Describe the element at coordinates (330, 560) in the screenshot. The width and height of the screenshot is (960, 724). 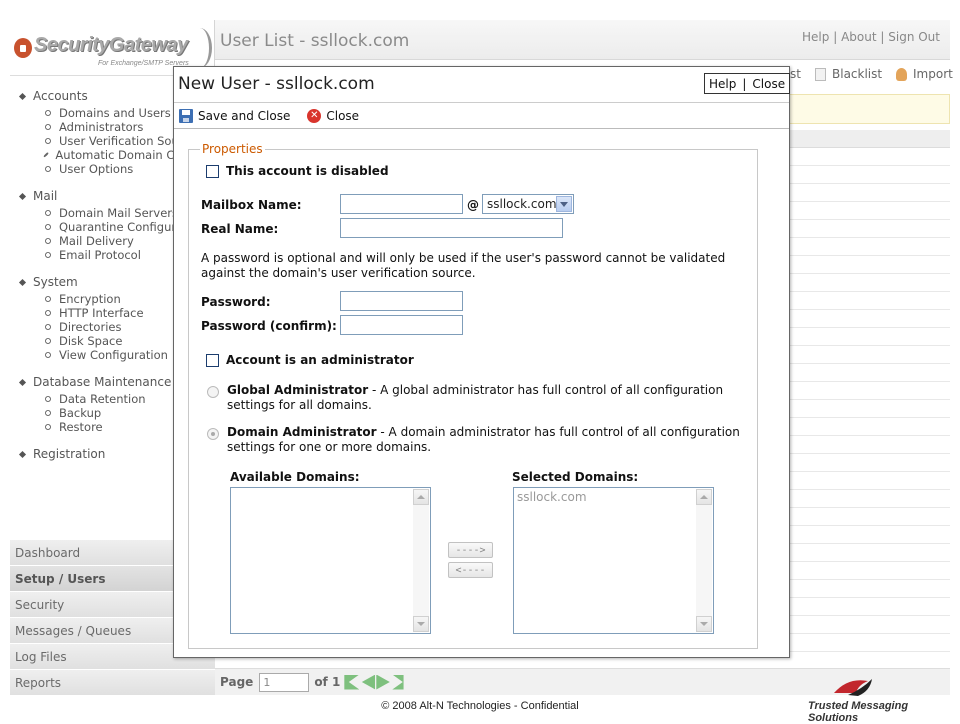
I see `available-domains-list` at that location.